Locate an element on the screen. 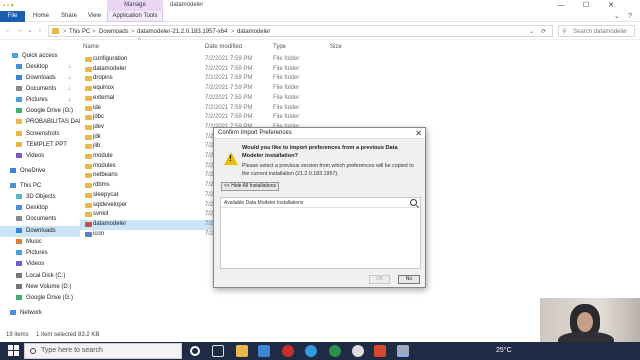 The width and height of the screenshot is (640, 360). breadcrumb-datamodeler: datamodeler is located at coordinates (253, 32).